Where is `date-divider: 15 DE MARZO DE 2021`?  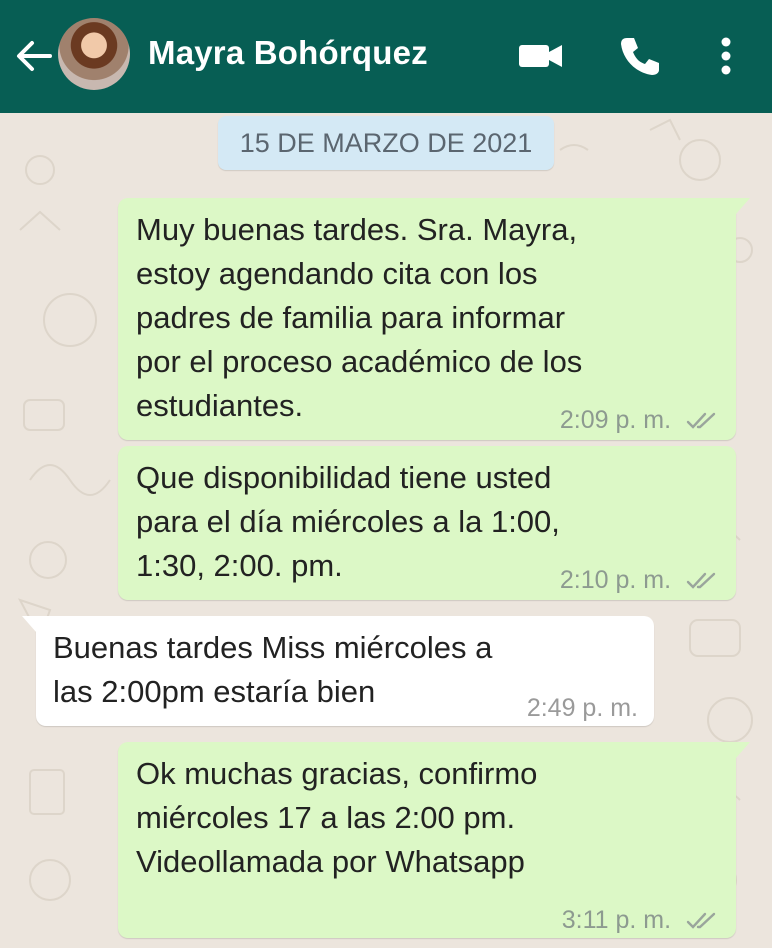 date-divider: 15 DE MARZO DE 2021 is located at coordinates (386, 143).